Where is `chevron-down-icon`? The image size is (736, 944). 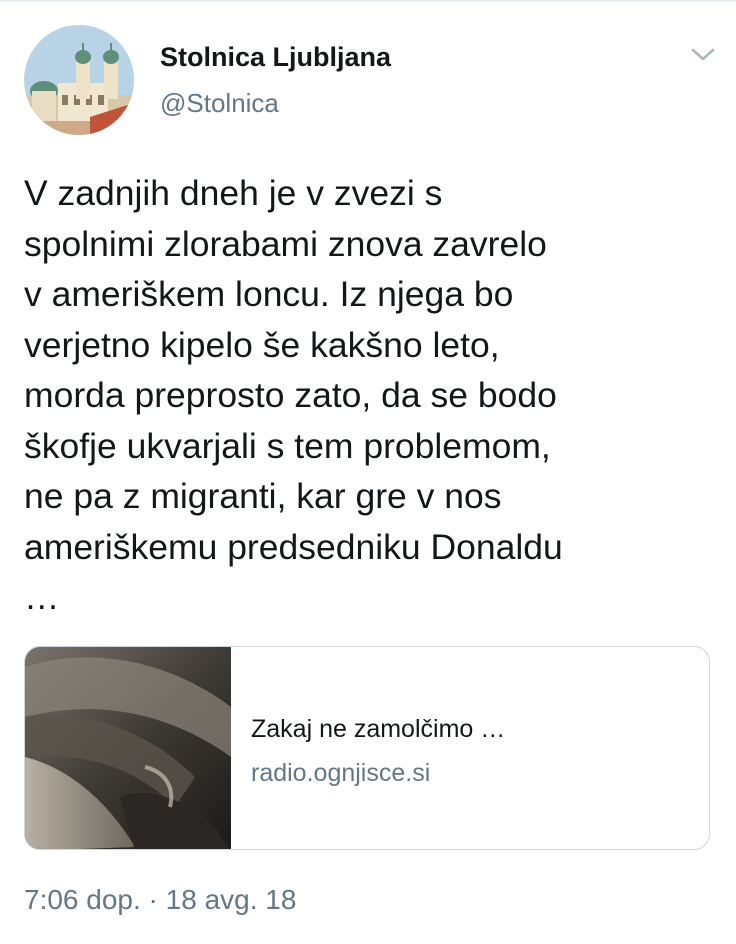
chevron-down-icon is located at coordinates (703, 54).